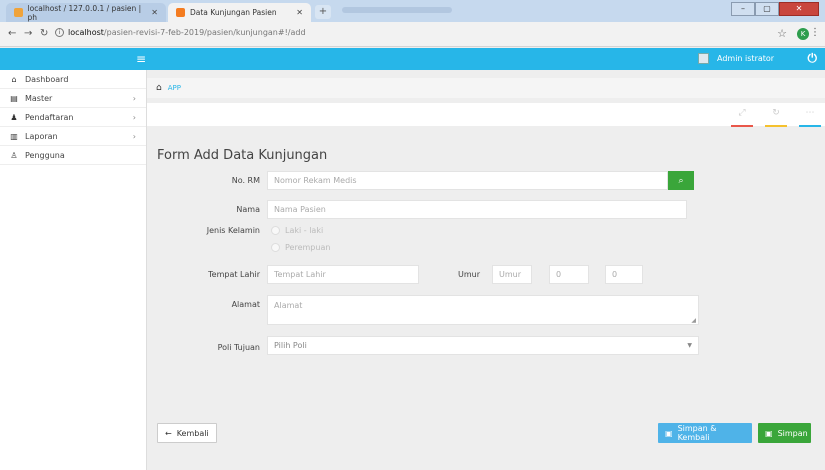  Describe the element at coordinates (174, 88) in the screenshot. I see `breadcrumb-app: APP` at that location.